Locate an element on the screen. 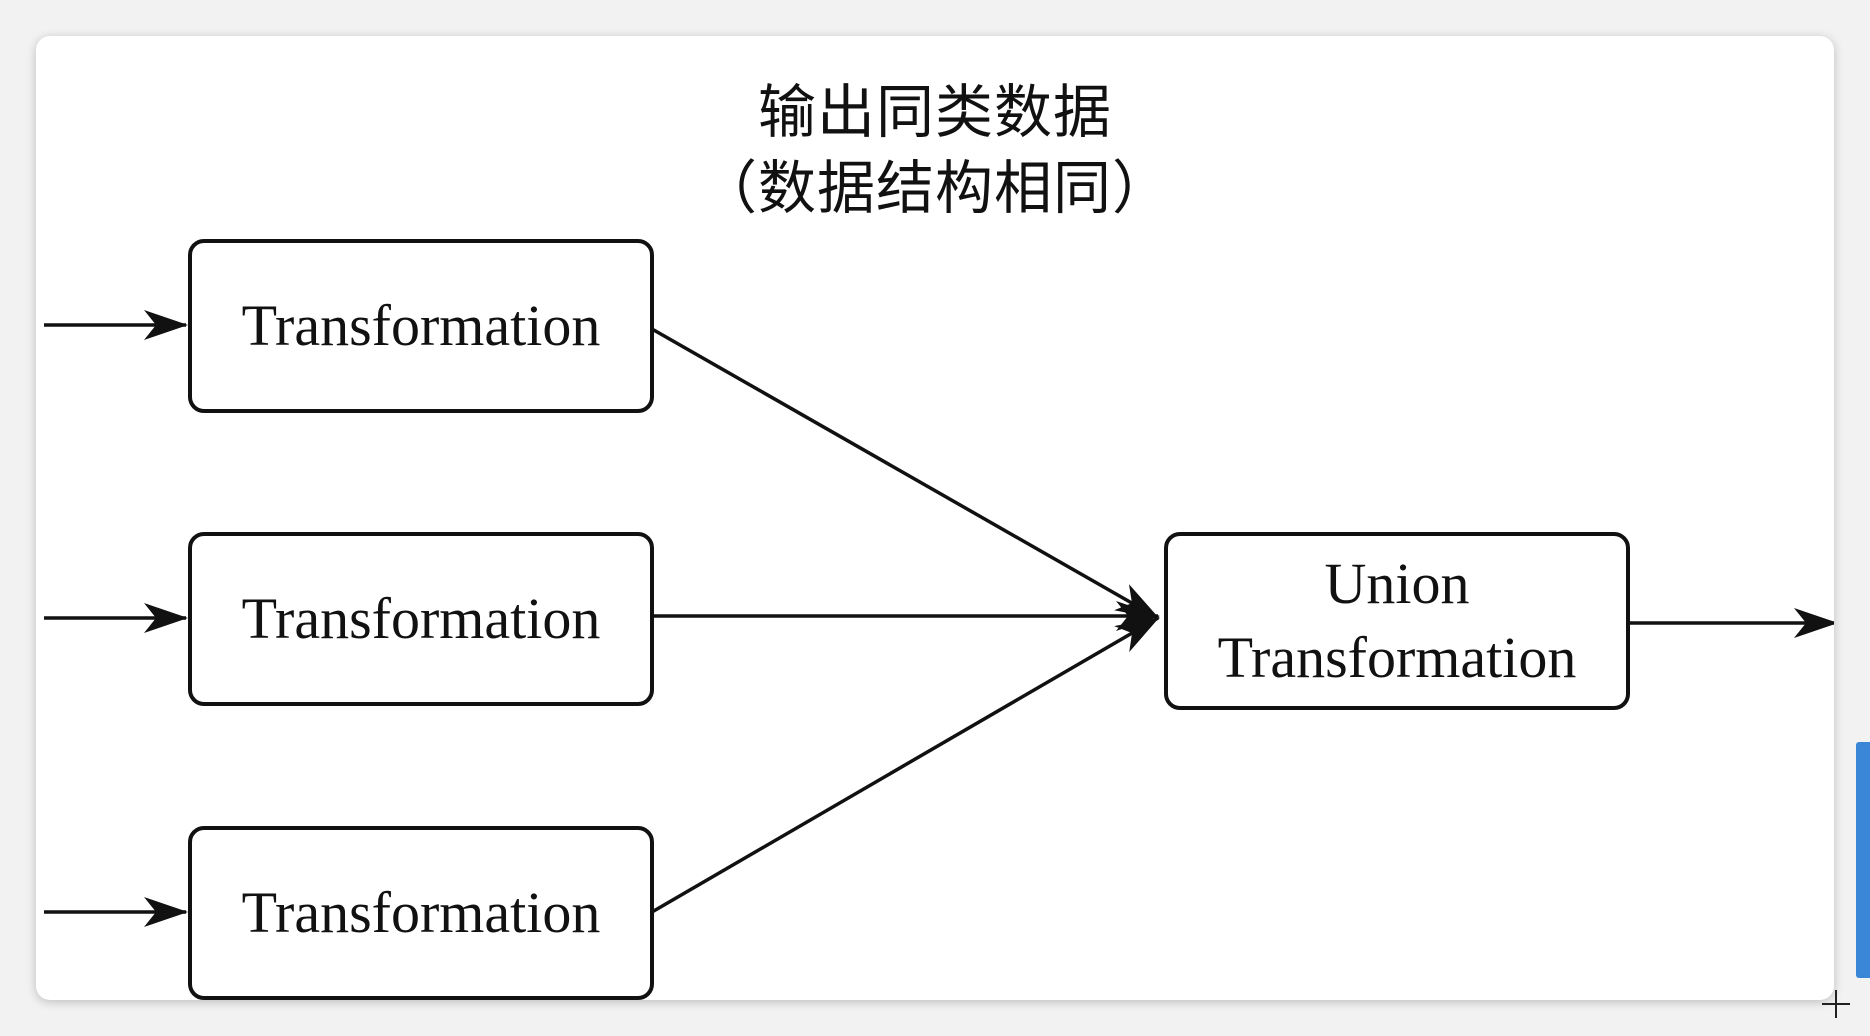  union-label-line-2: Transformation is located at coordinates (1397, 657).